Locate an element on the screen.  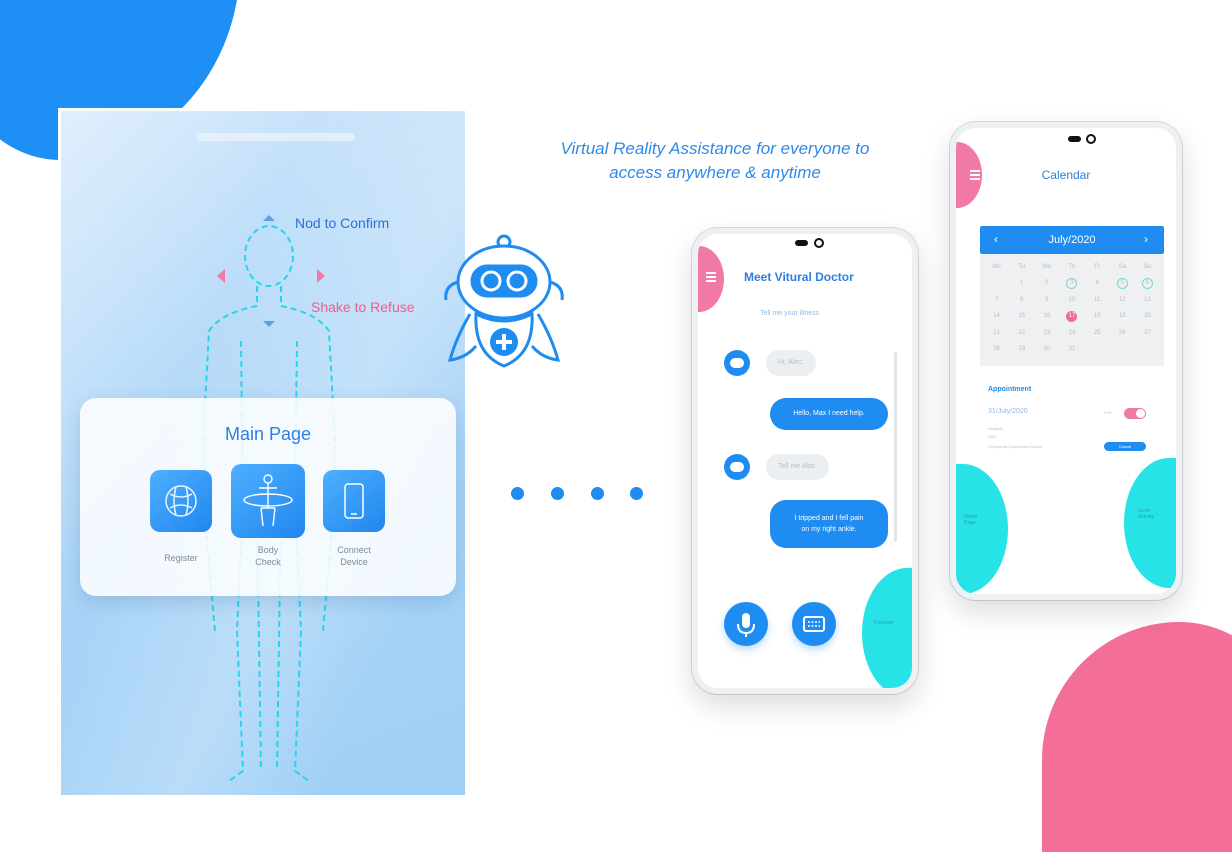
cancel-appointment-button: Cancel is located at coordinates (1125, 446).